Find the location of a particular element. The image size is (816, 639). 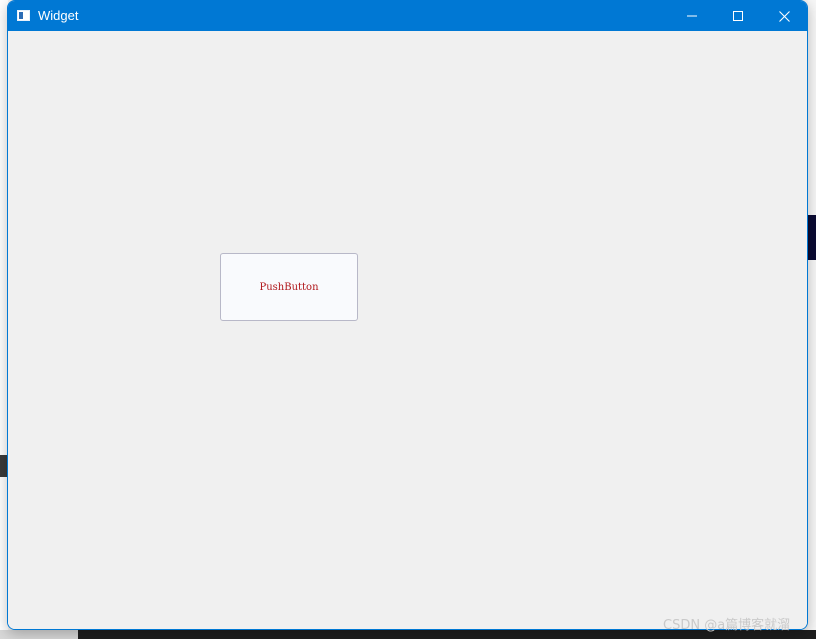

minimize-icon is located at coordinates (692, 16).